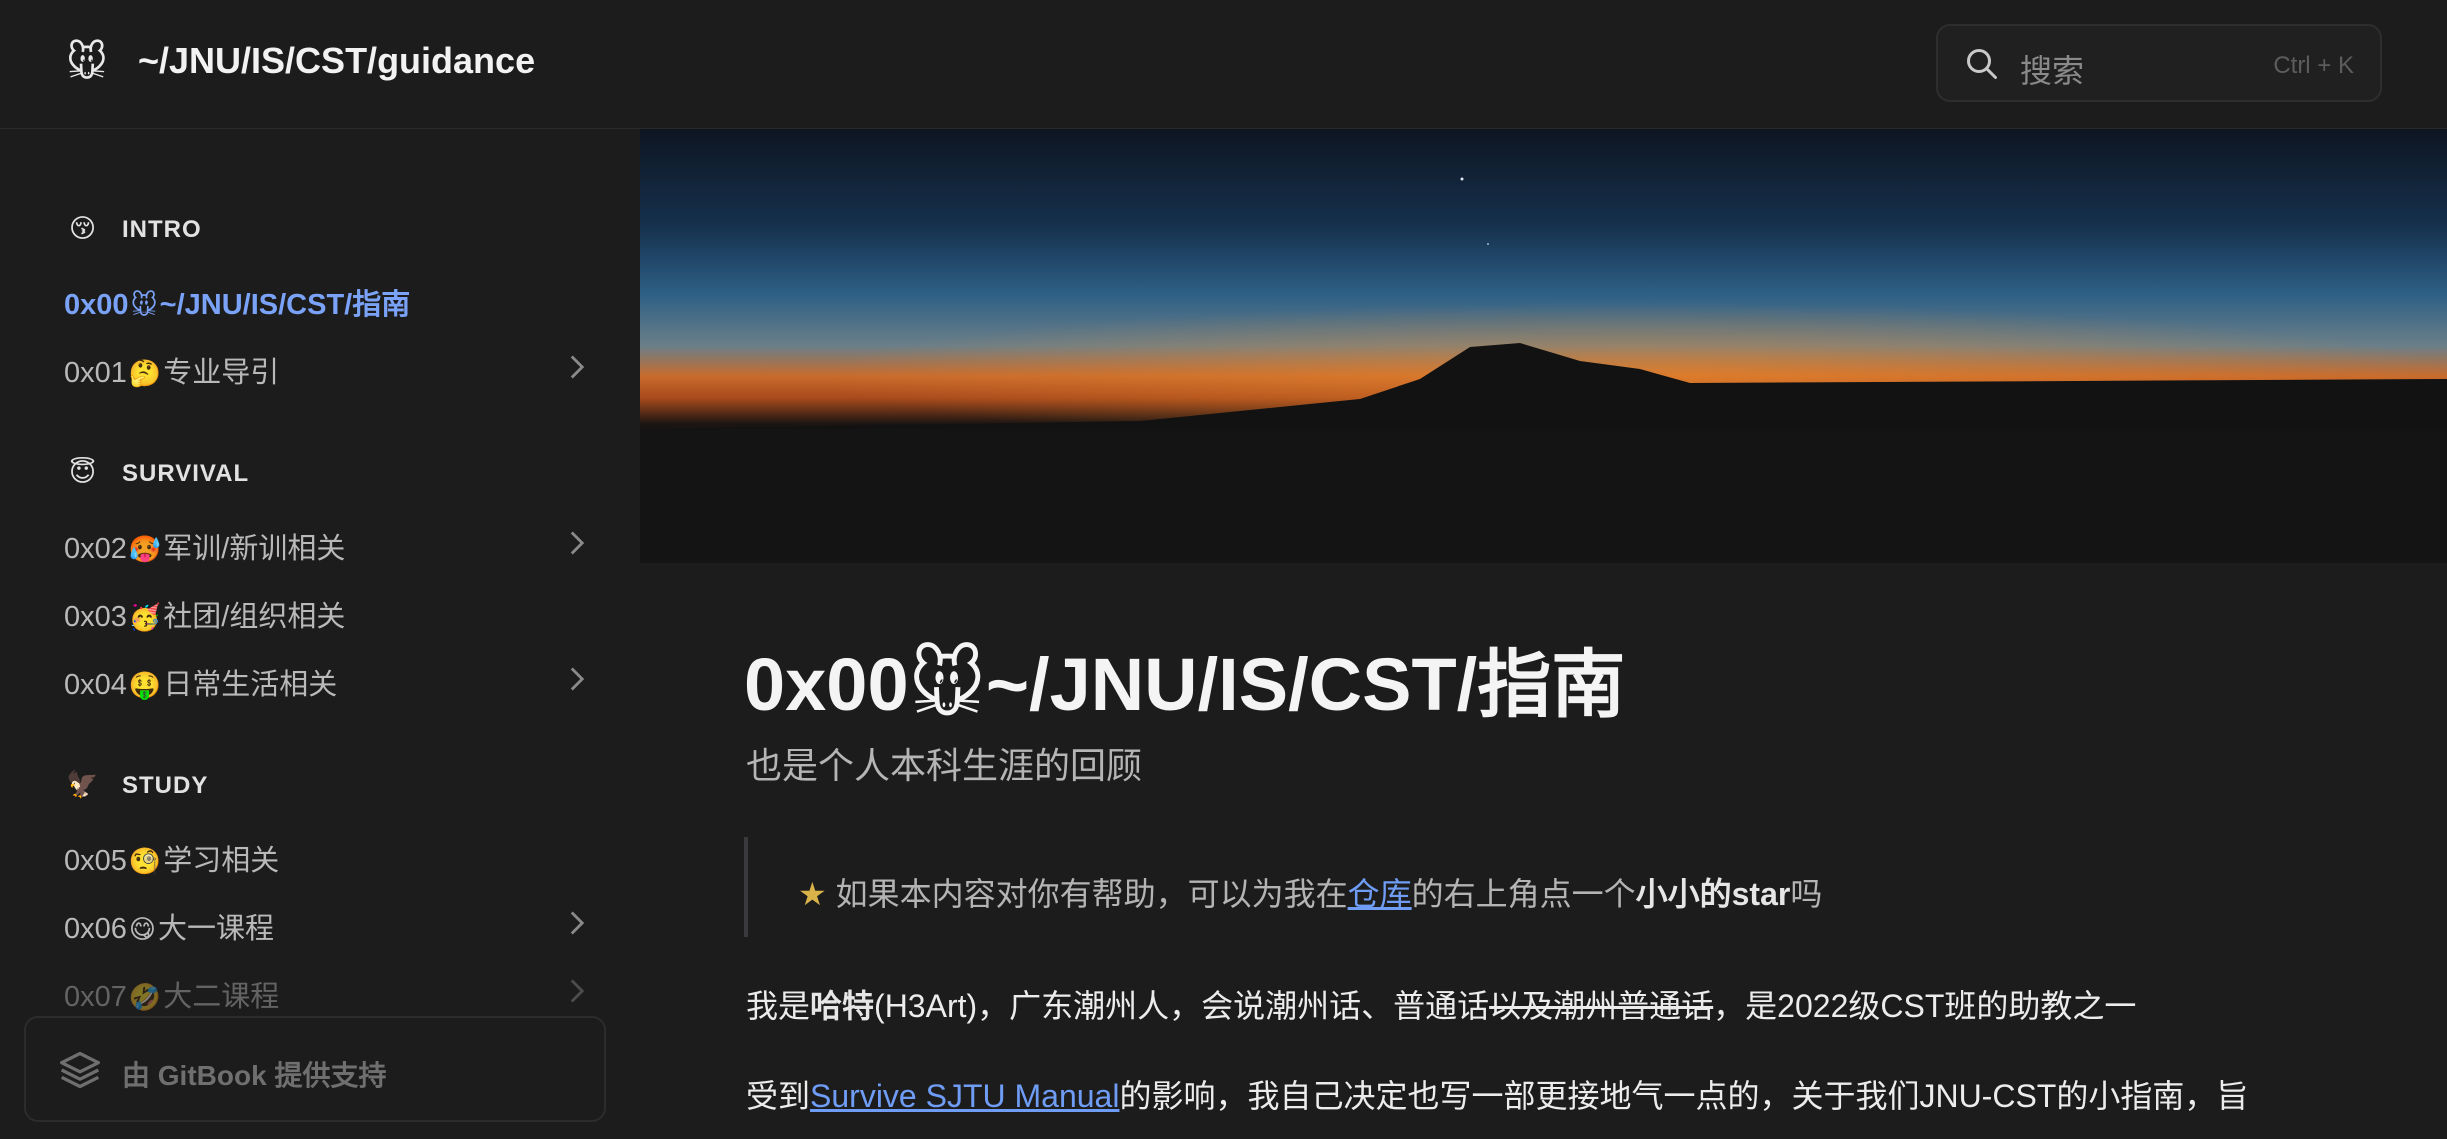 This screenshot has width=2447, height=1139. I want to click on mouse-logo-icon: 🐭, so click(87, 63).